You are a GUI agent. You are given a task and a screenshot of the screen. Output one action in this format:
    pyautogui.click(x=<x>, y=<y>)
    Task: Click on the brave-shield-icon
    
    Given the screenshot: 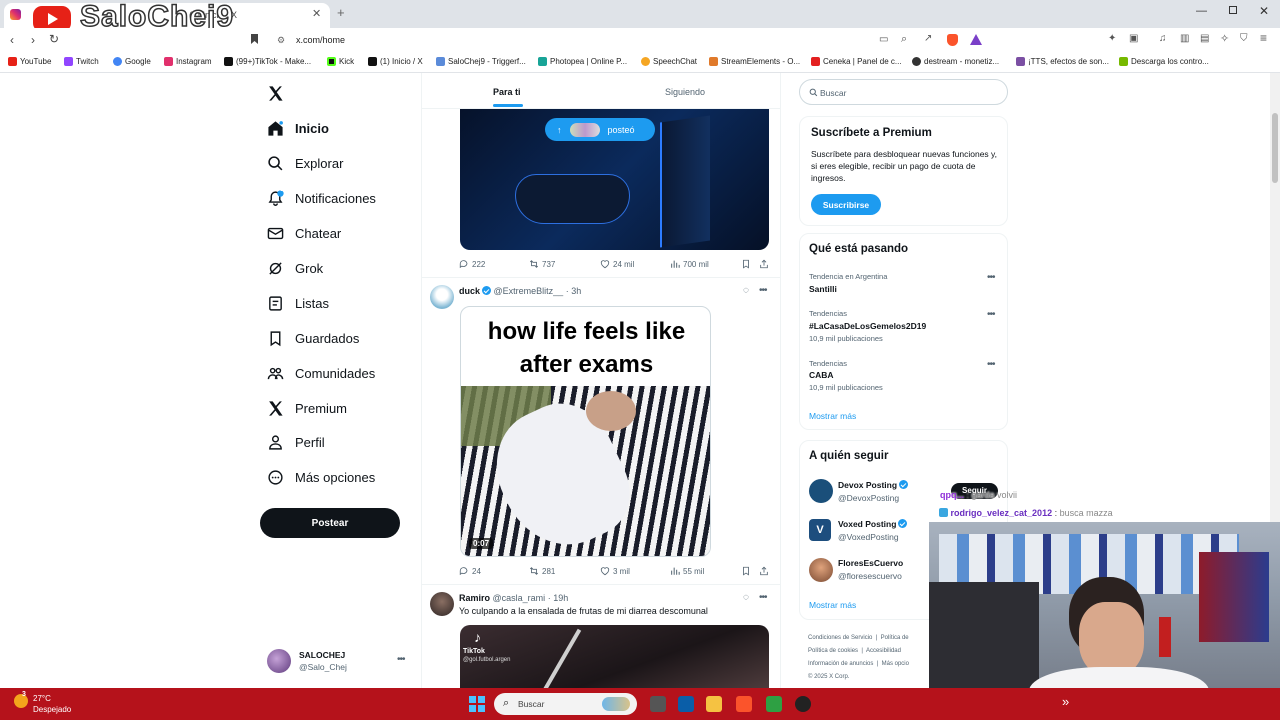 What is the action you would take?
    pyautogui.click(x=952, y=40)
    